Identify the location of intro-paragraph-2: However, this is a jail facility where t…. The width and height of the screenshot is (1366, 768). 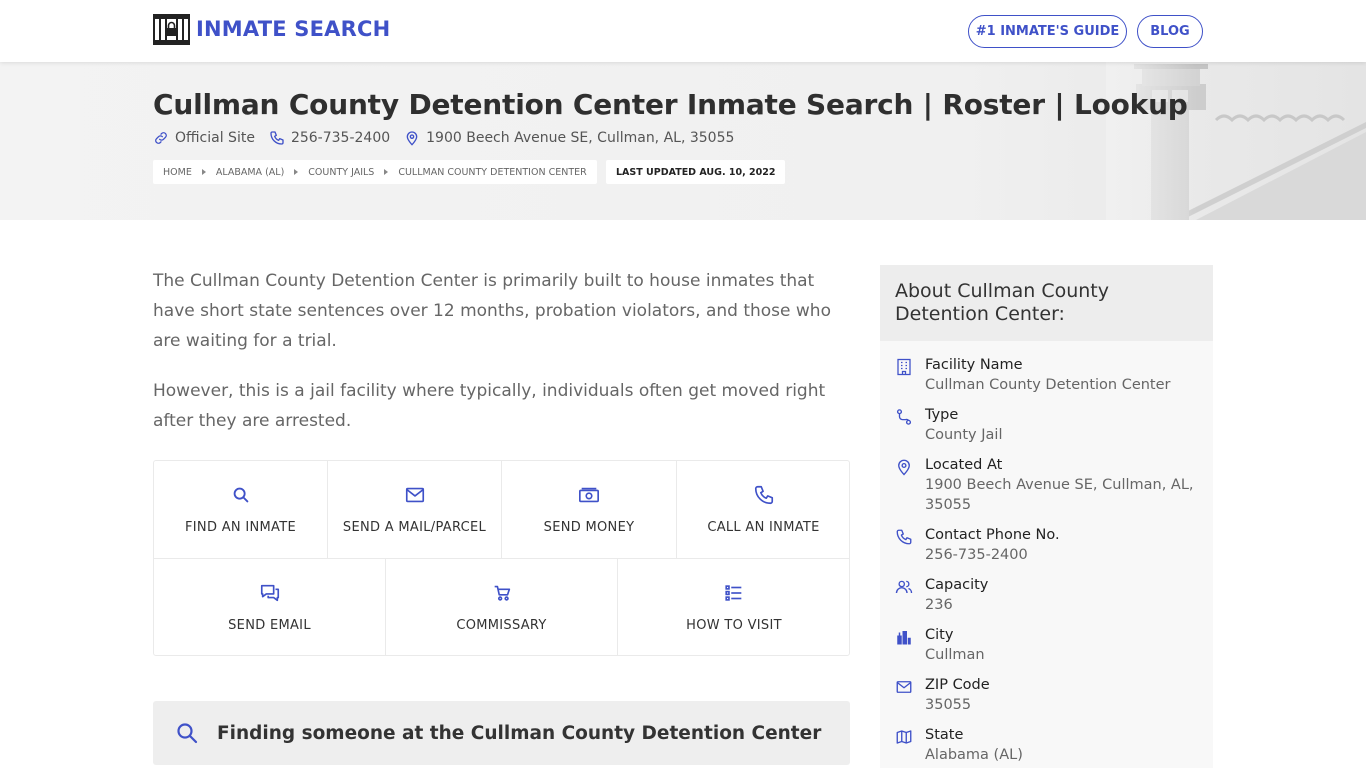
(489, 406).